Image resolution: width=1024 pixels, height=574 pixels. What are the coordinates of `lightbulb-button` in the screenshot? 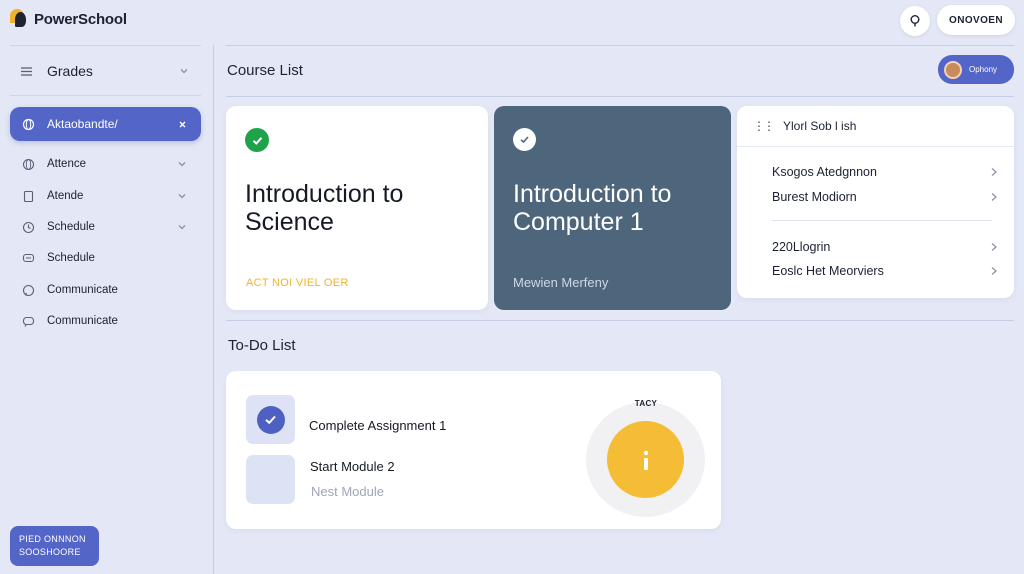 It's located at (915, 21).